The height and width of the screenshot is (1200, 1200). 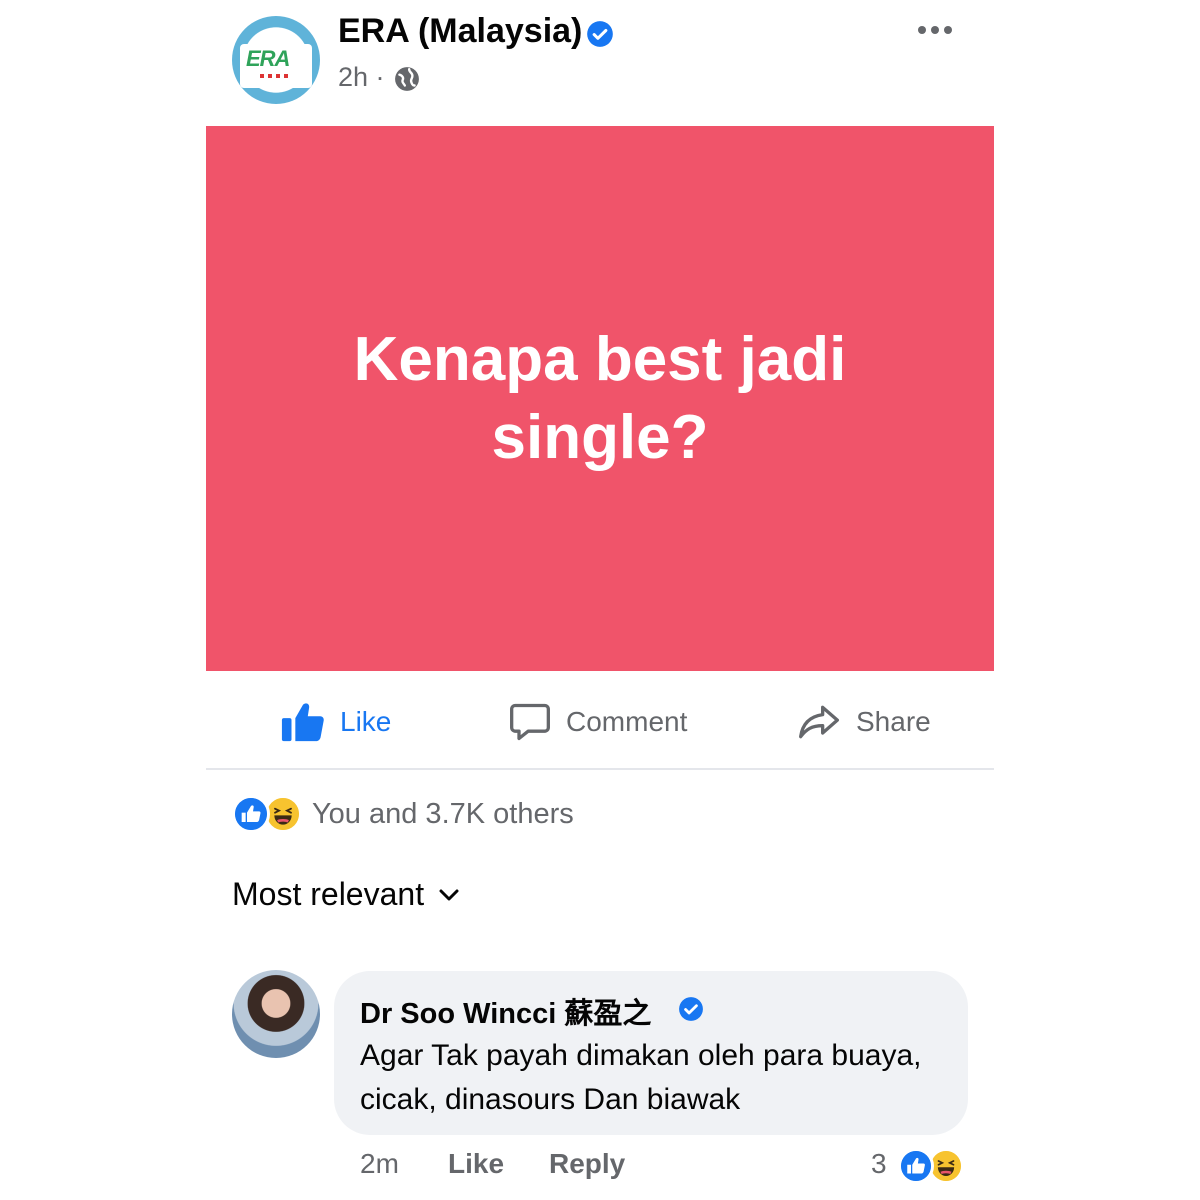 What do you see at coordinates (819, 722) in the screenshot?
I see `share-icon` at bounding box center [819, 722].